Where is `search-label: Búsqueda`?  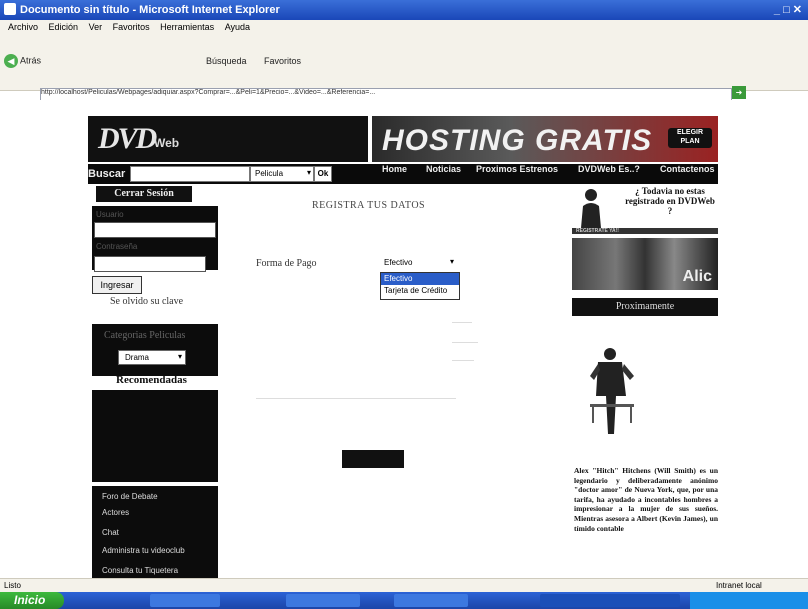
search-label: Búsqueda is located at coordinates (226, 61).